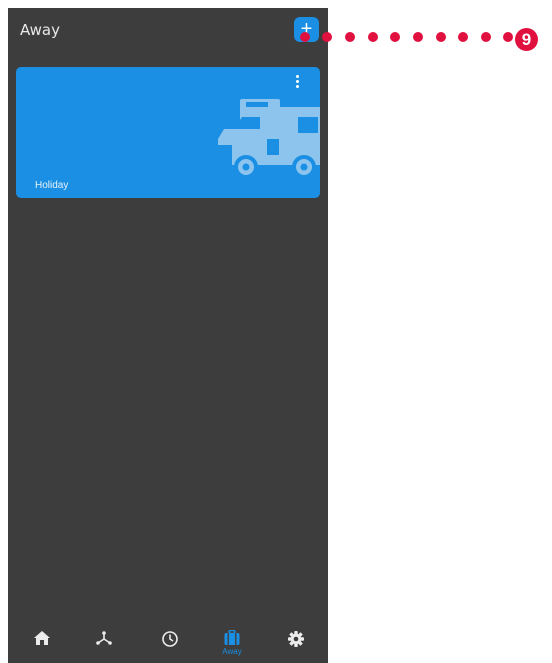 The height and width of the screenshot is (663, 552). What do you see at coordinates (42, 638) in the screenshot?
I see `home-icon` at bounding box center [42, 638].